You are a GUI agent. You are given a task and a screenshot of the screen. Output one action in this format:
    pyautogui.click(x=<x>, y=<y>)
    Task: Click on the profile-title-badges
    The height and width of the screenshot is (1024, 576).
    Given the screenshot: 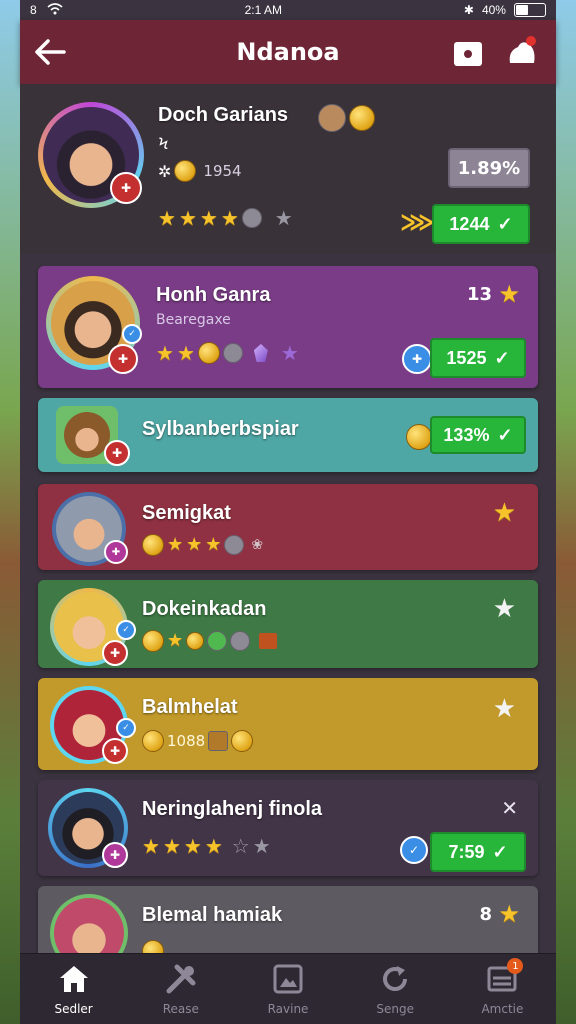 What is the action you would take?
    pyautogui.click(x=346, y=118)
    